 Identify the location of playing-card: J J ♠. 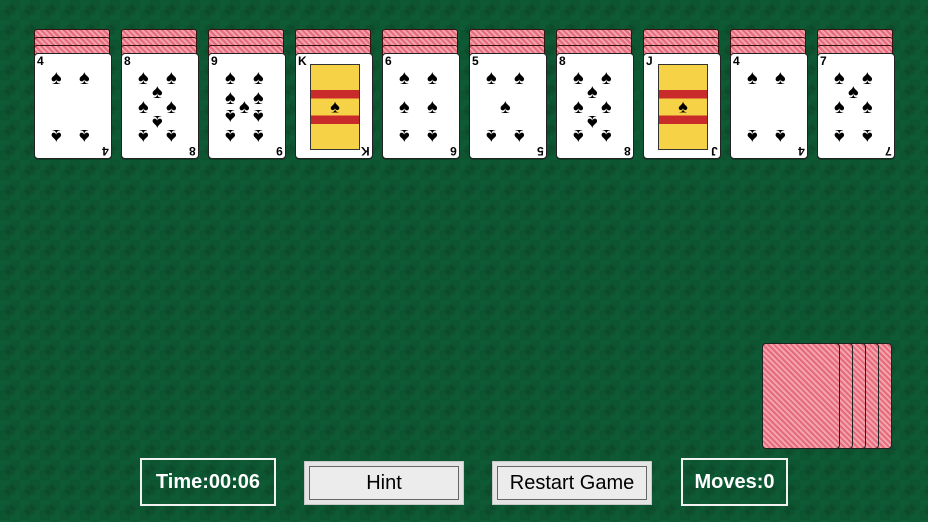
(682, 106).